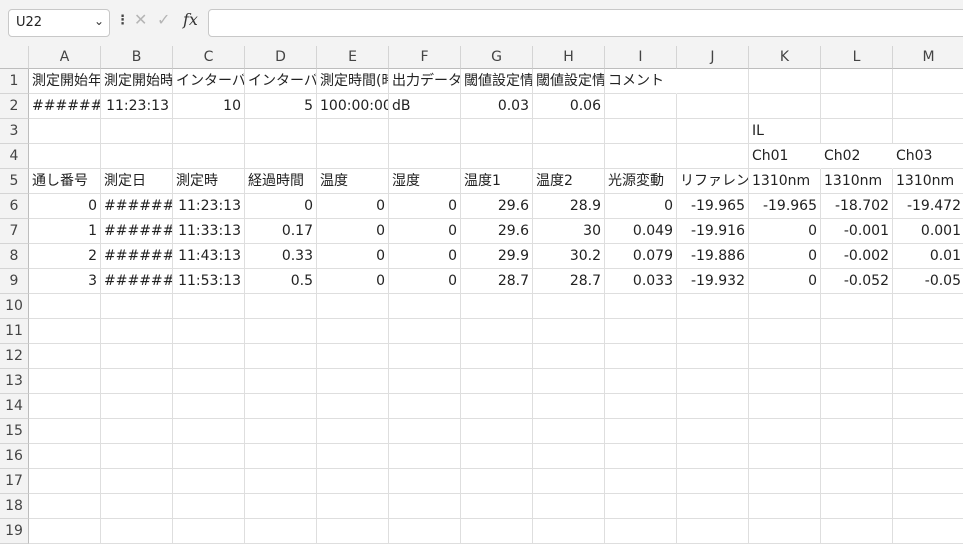 This screenshot has height=550, width=963. I want to click on column-header-B: B, so click(137, 57).